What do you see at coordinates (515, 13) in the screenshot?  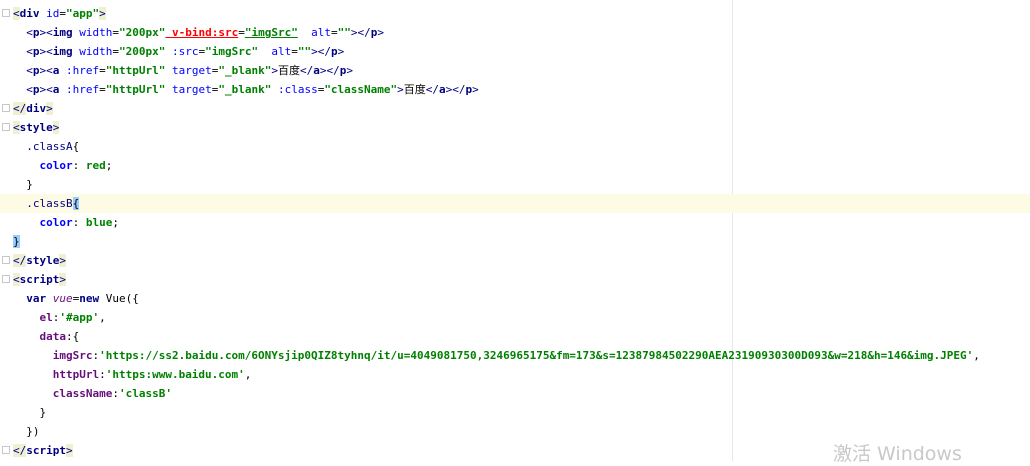 I see `code-line: <div id="app">` at bounding box center [515, 13].